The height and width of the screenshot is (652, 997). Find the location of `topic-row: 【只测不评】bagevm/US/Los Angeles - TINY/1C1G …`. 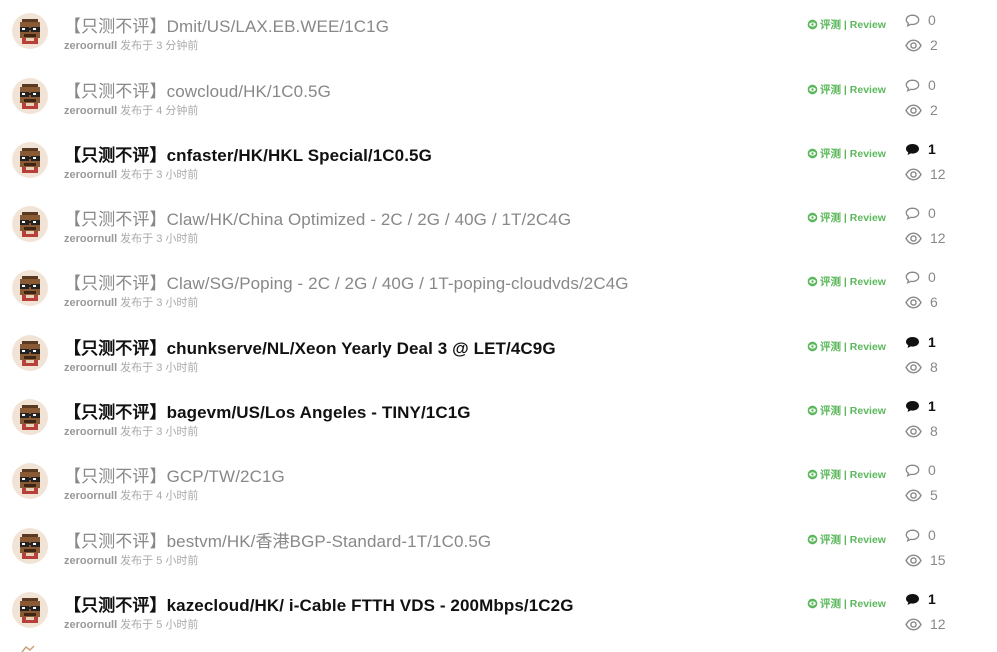

topic-row: 【只测不评】bagevm/US/Los Angeles - TINY/1C1G … is located at coordinates (498, 418).